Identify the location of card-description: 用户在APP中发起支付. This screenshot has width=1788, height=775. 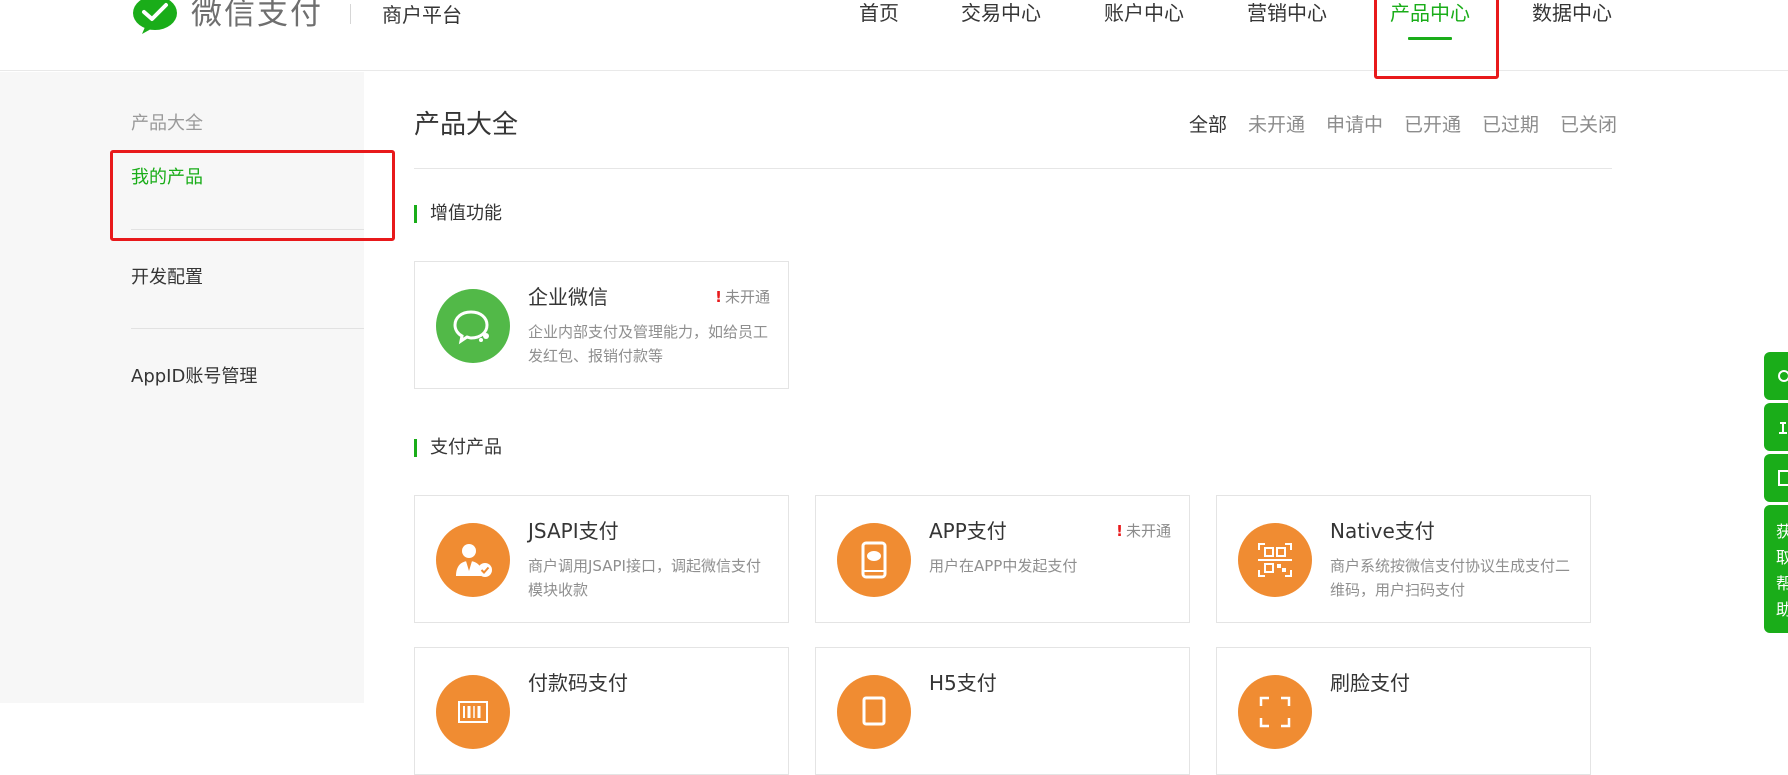
(1003, 566).